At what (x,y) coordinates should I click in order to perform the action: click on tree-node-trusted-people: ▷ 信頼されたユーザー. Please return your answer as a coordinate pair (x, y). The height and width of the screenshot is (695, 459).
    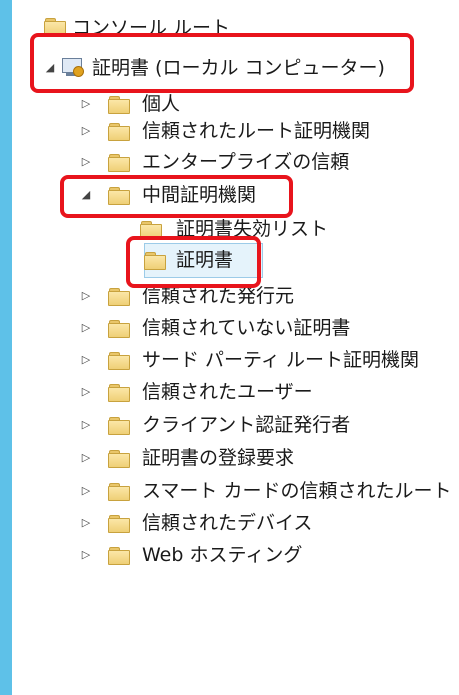
    Looking at the image, I should click on (222, 392).